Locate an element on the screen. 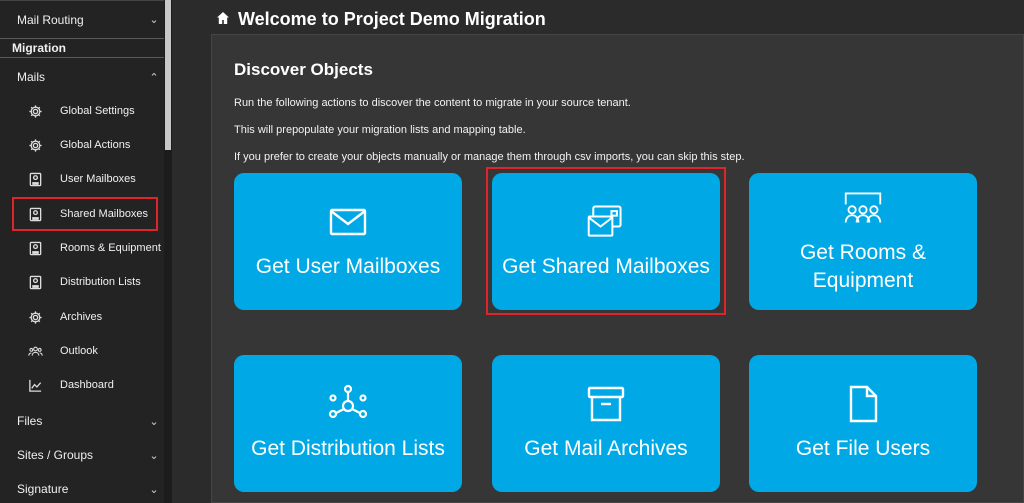 This screenshot has height=503, width=1024. chevron-up-icon: ⌃ is located at coordinates (154, 77).